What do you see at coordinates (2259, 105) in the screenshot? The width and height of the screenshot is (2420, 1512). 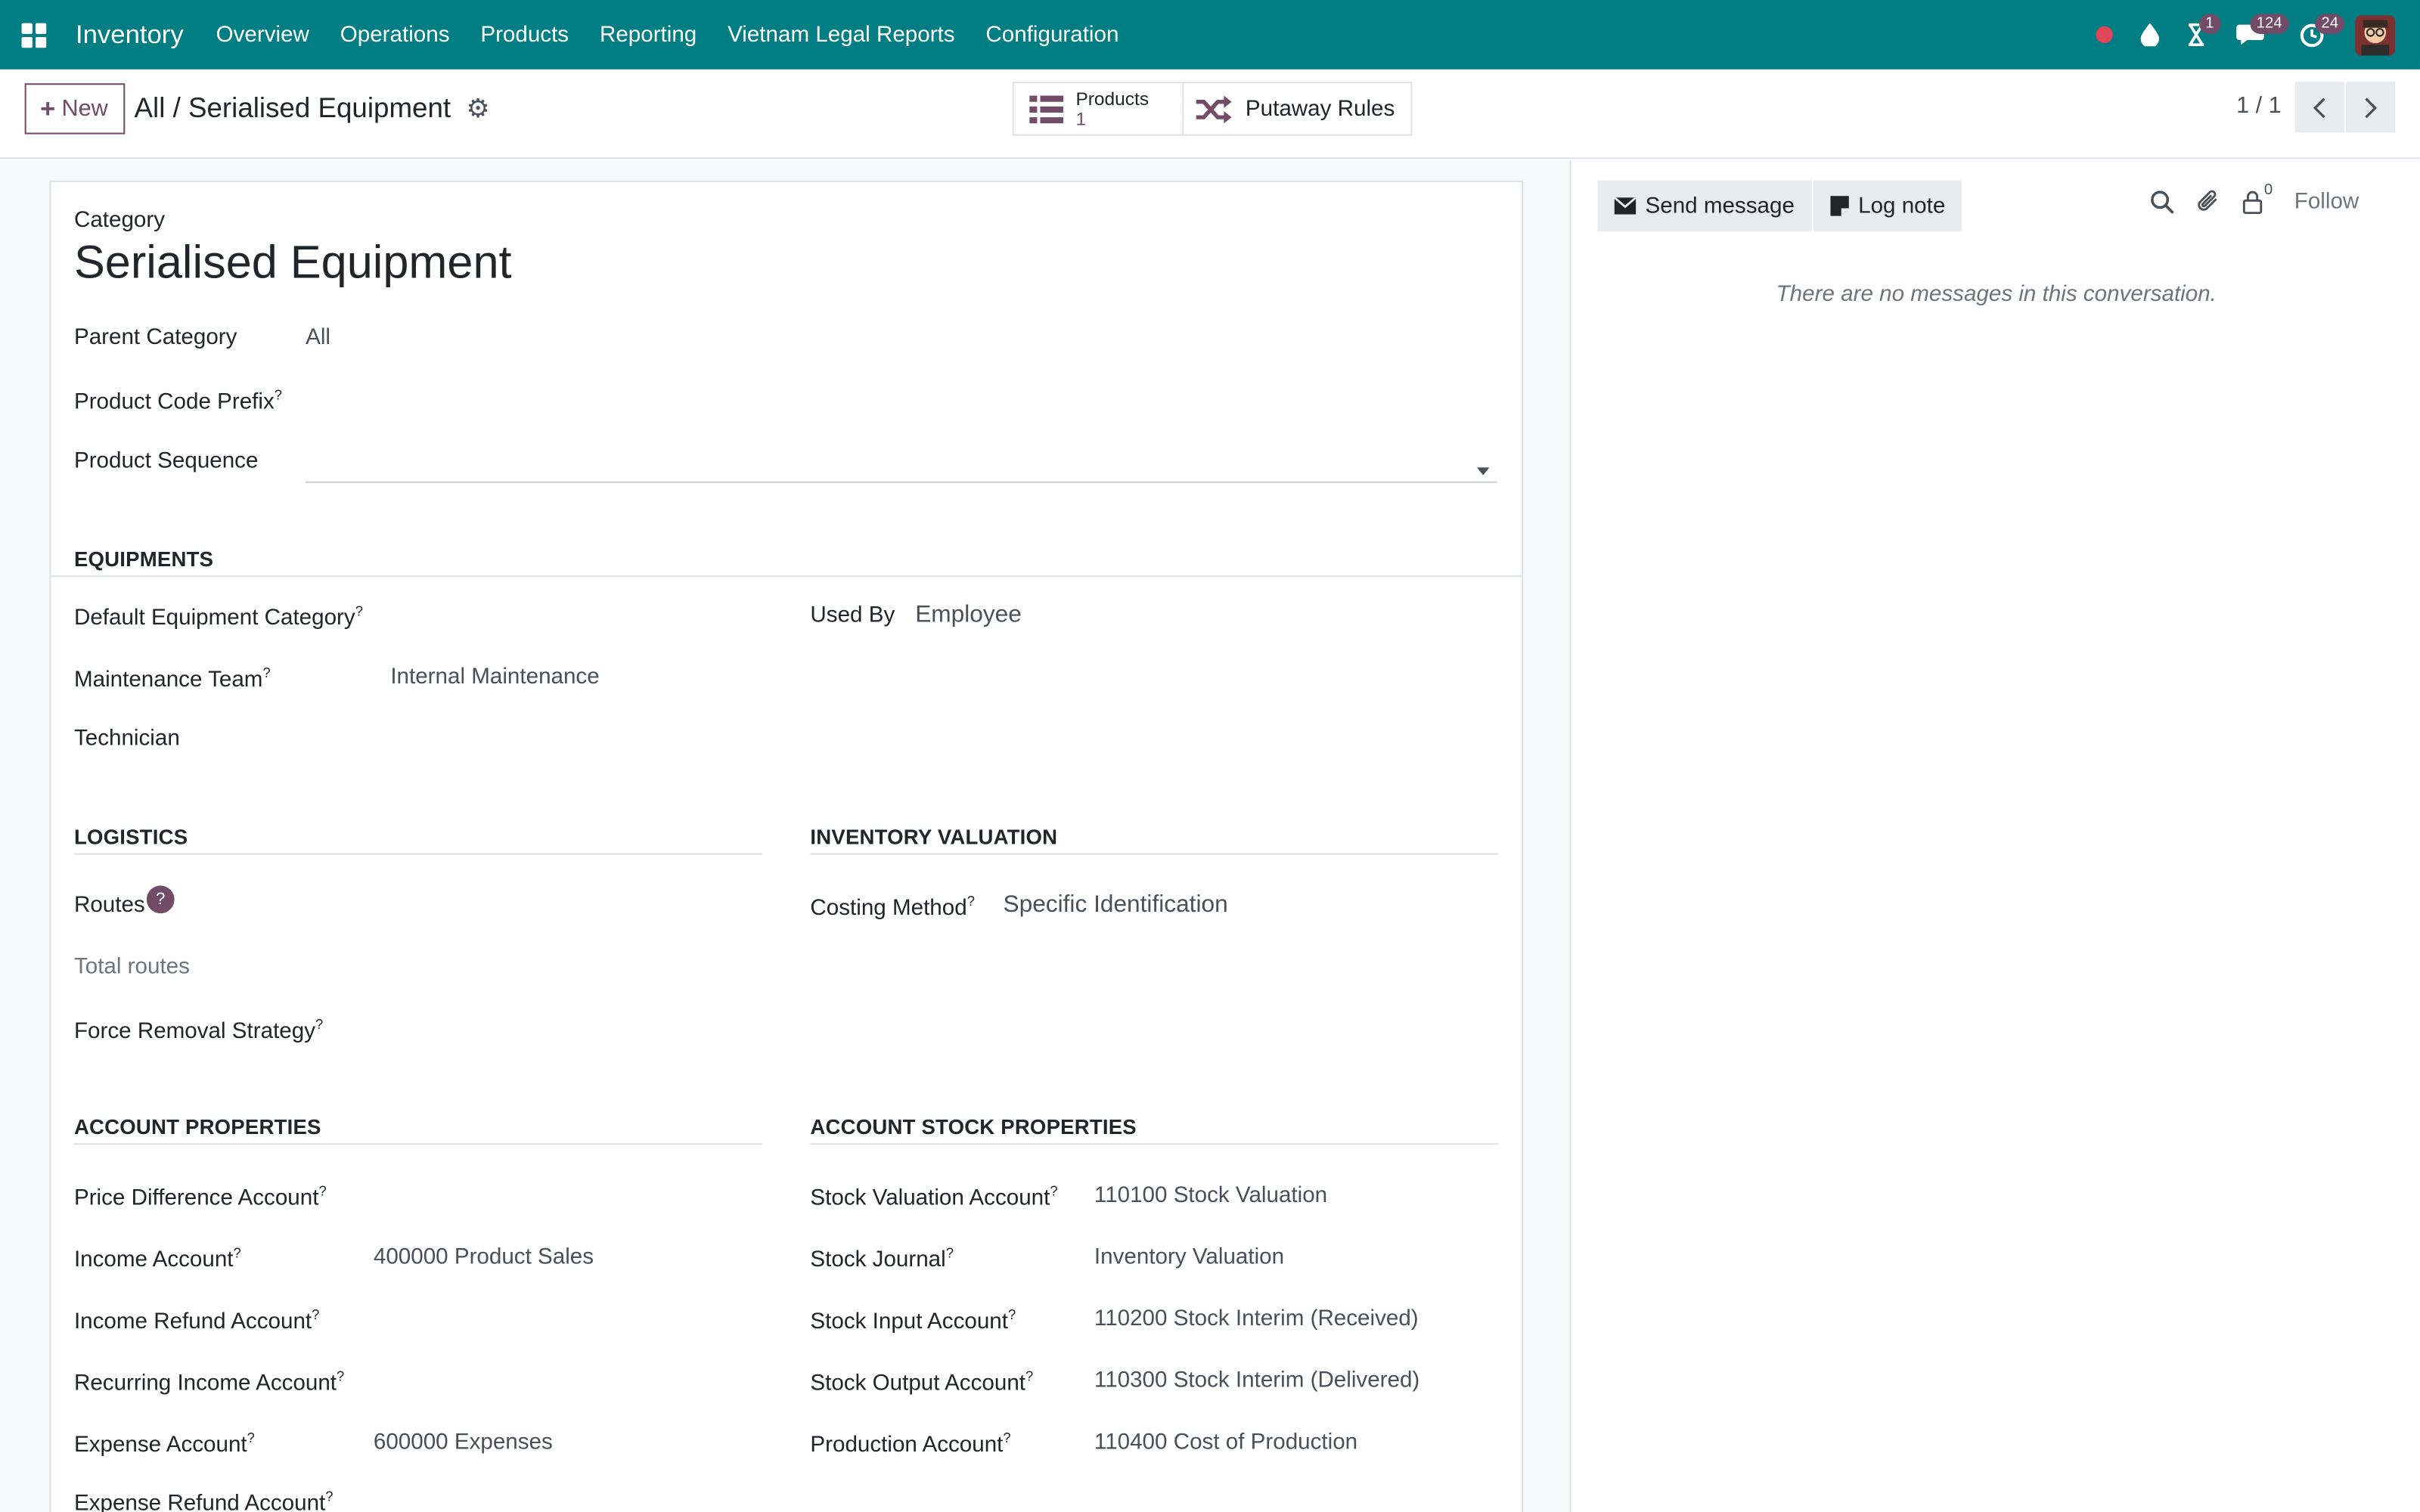 I see `pager-value: 1 / 1` at bounding box center [2259, 105].